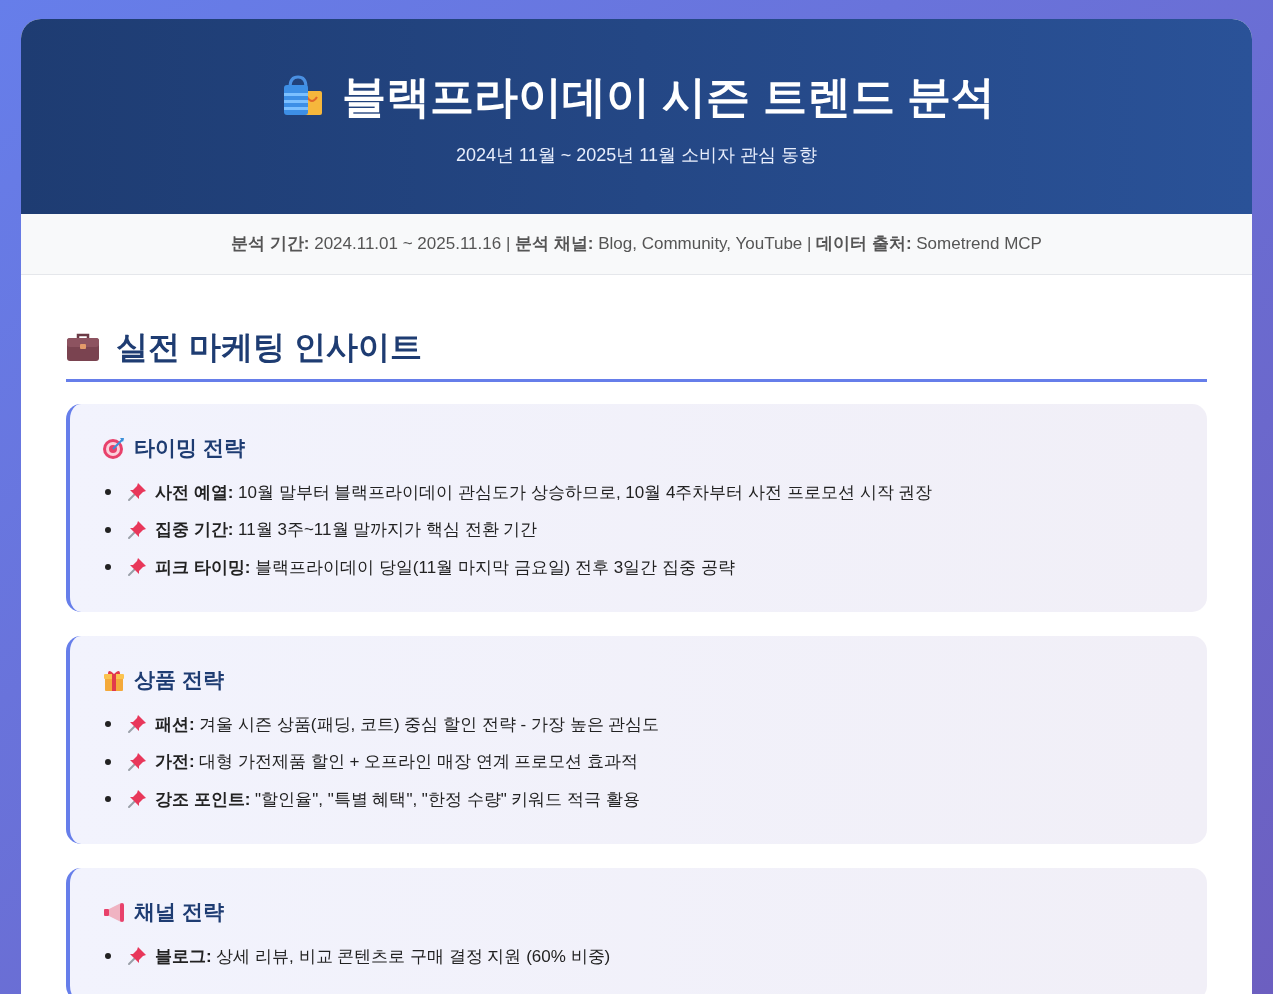  I want to click on card-title: 타이밍 전략, so click(189, 448).